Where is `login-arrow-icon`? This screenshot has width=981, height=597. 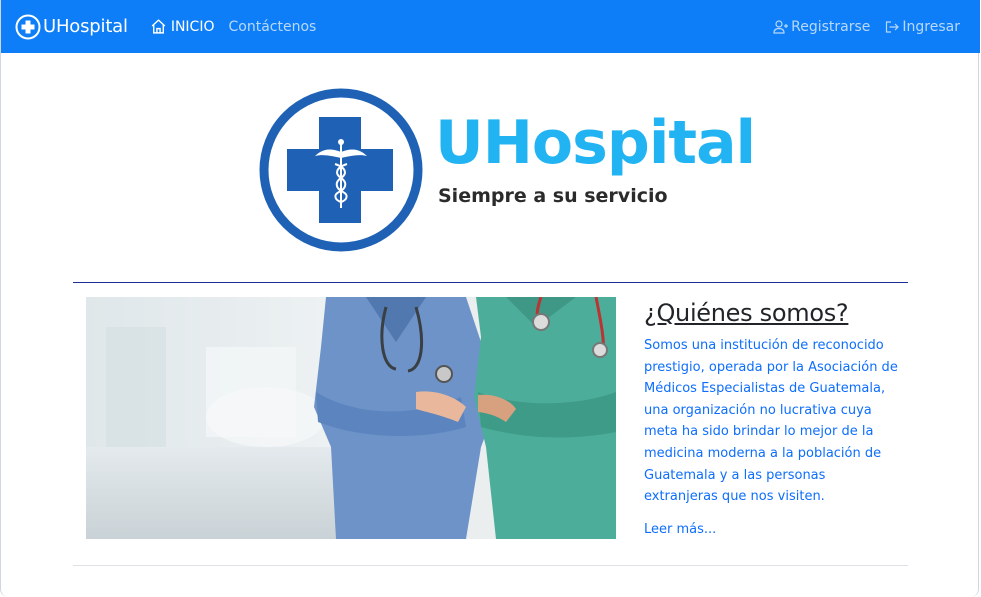
login-arrow-icon is located at coordinates (893, 26).